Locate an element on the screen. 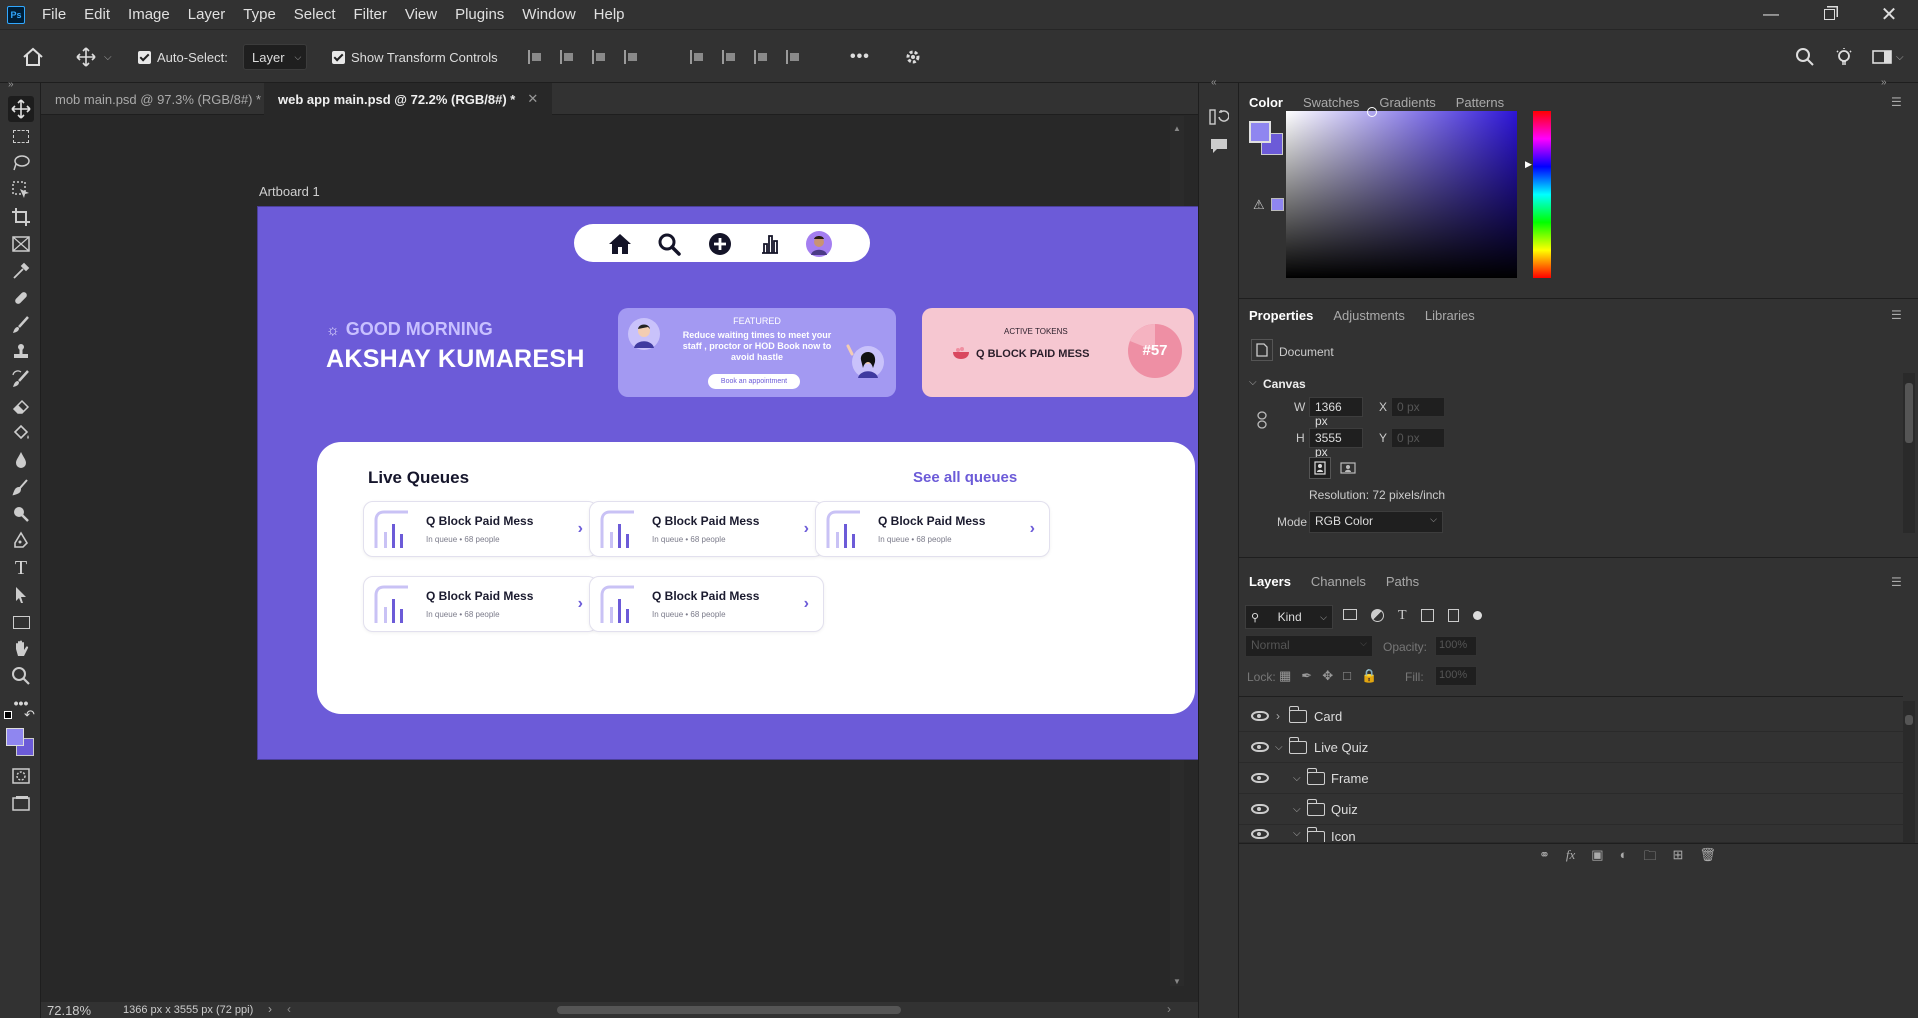 Image resolution: width=1918 pixels, height=1018 pixels. align-top-icon is located at coordinates (698, 57).